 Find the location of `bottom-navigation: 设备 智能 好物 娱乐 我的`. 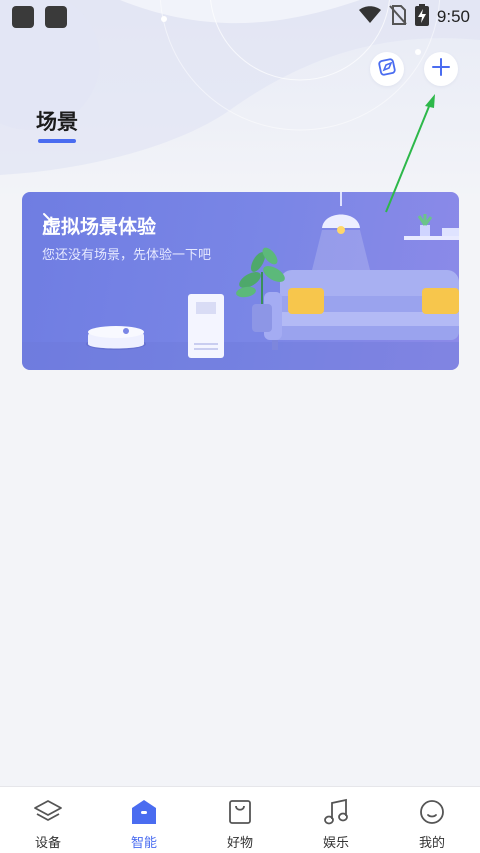

bottom-navigation: 设备 智能 好物 娱乐 我的 is located at coordinates (240, 819).